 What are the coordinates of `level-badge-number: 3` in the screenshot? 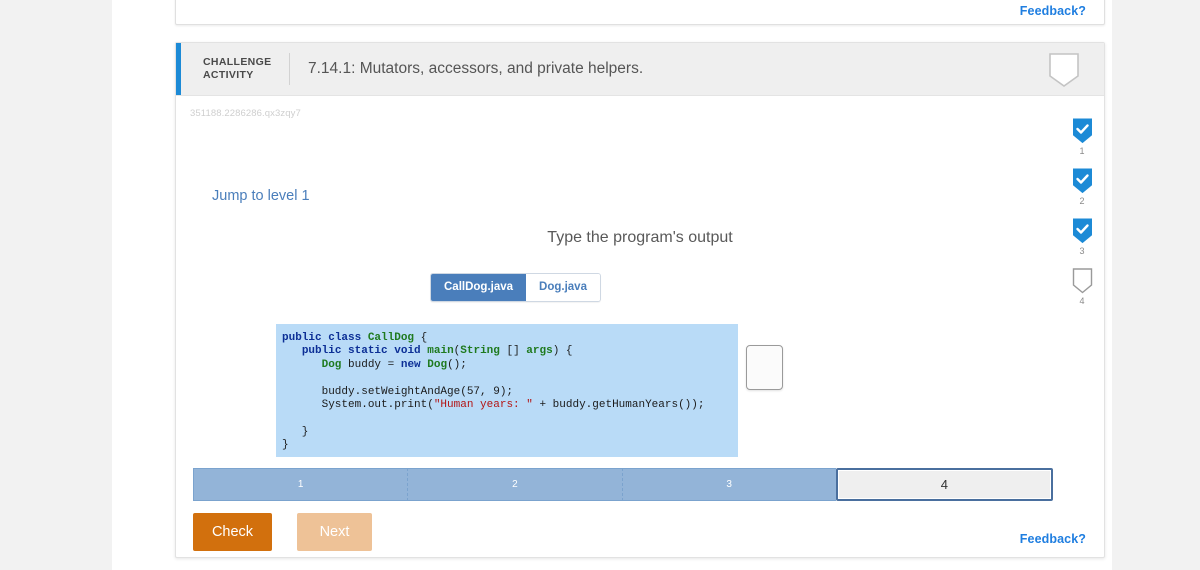 It's located at (1082, 251).